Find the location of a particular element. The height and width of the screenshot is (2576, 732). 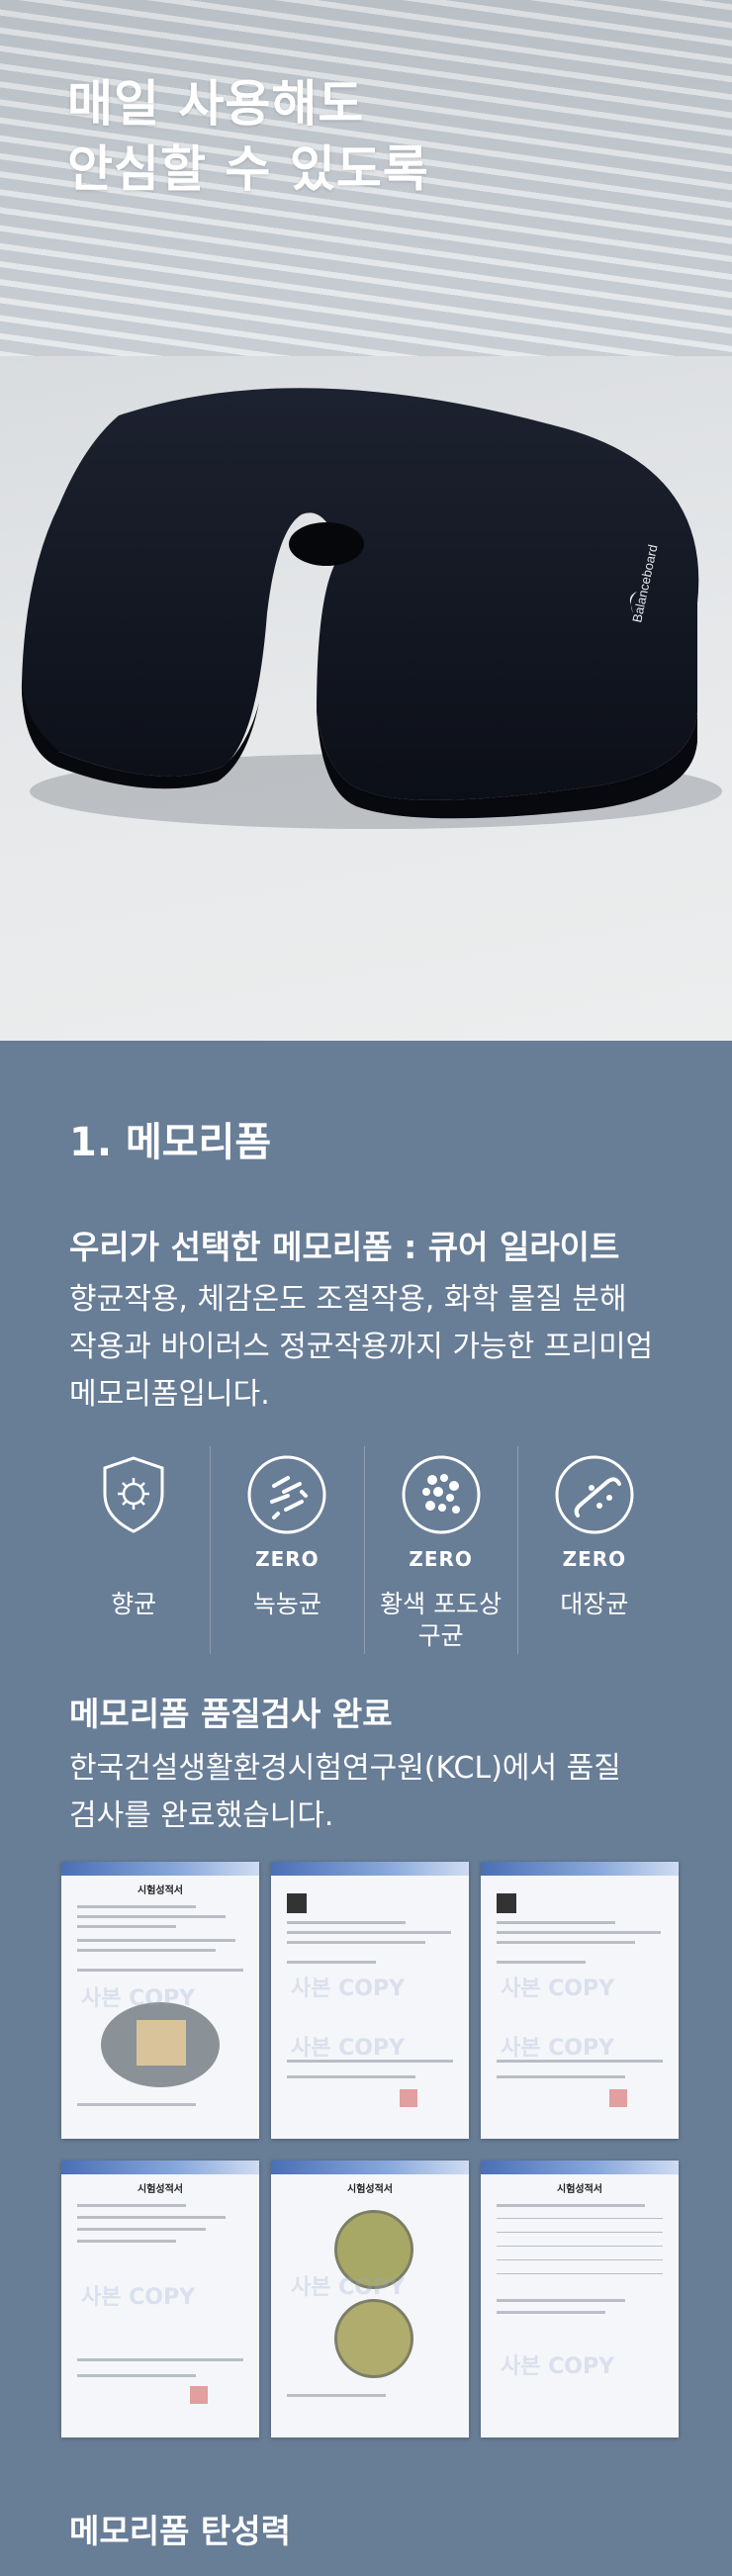

feature-label-line: 향균 is located at coordinates (134, 1604).